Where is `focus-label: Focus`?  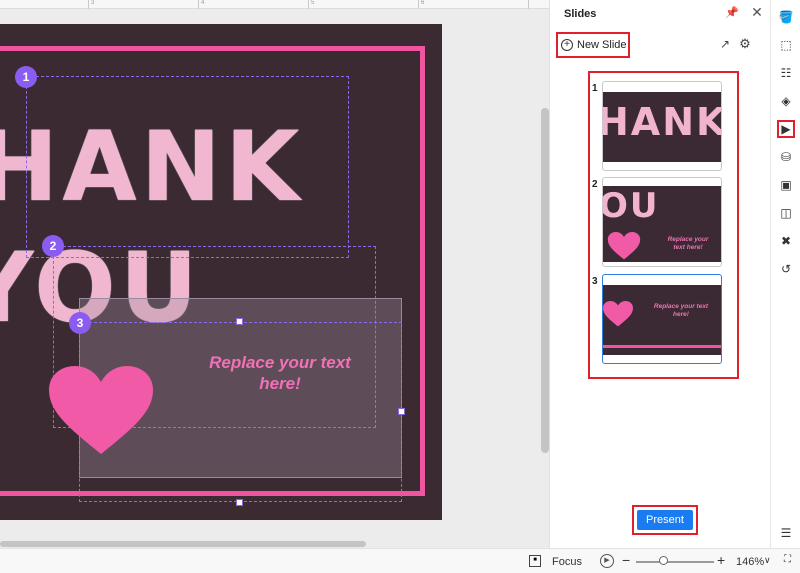
focus-label: Focus is located at coordinates (567, 562).